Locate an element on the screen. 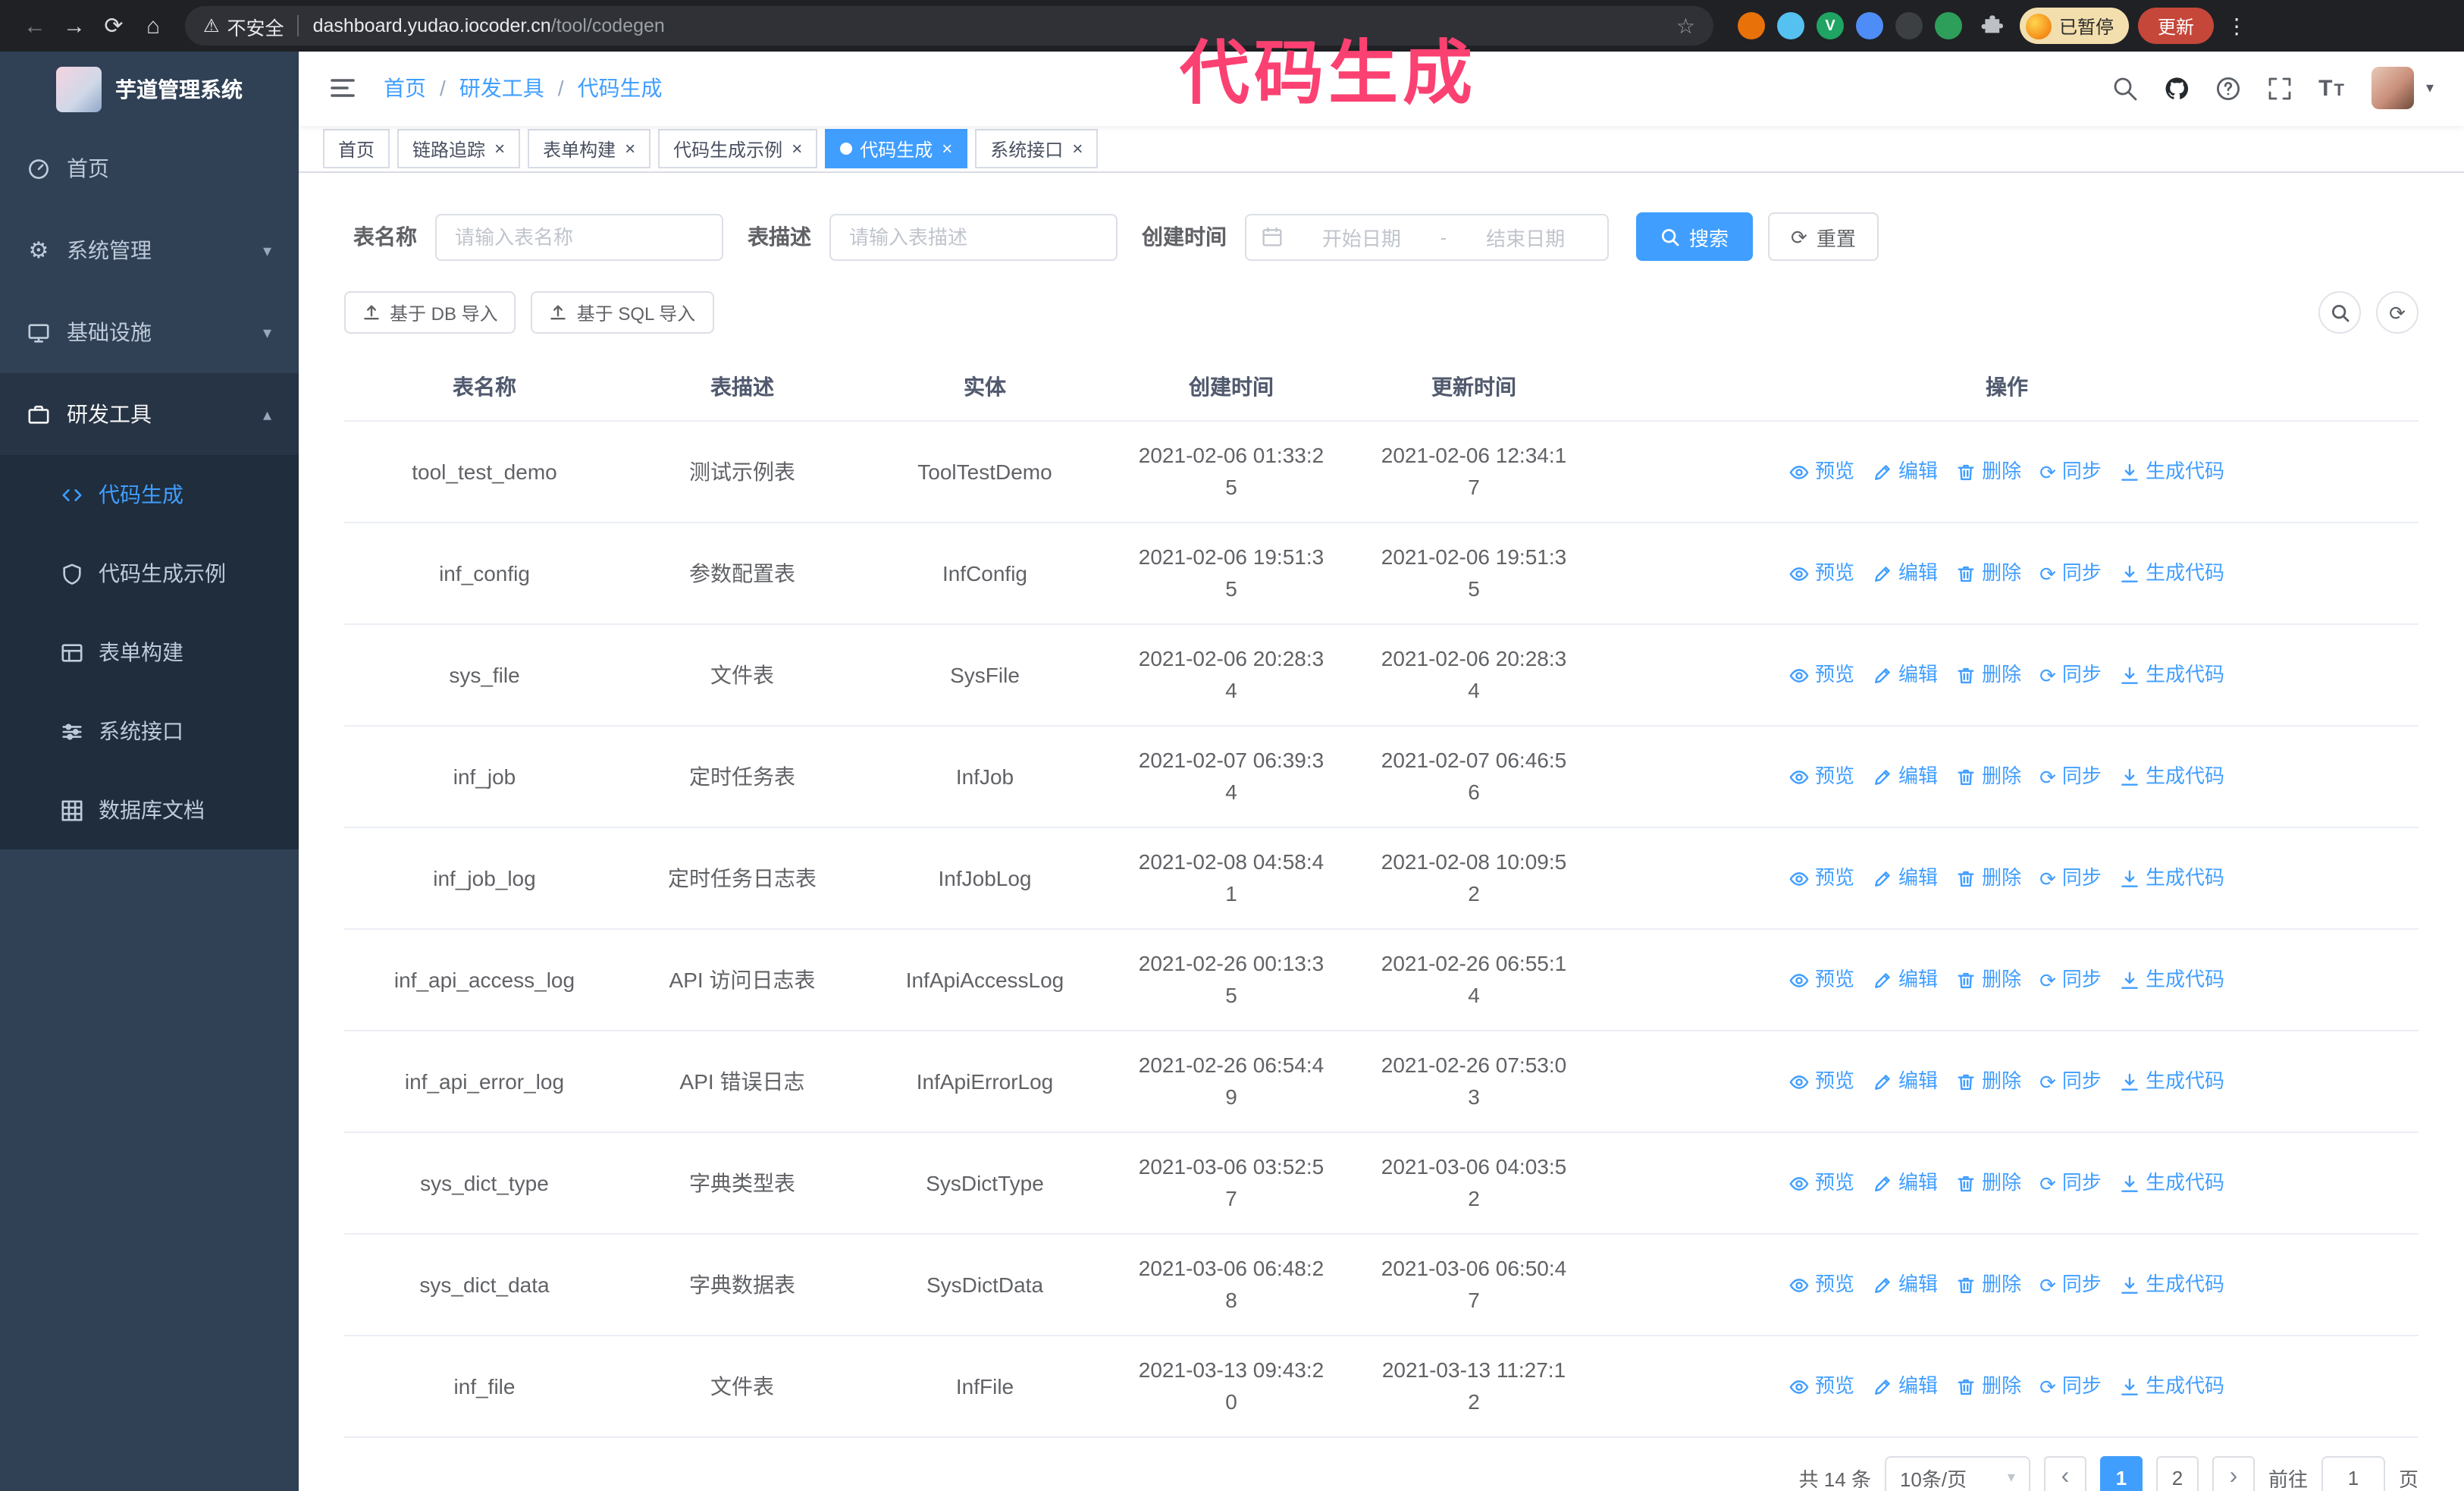 Image resolution: width=2464 pixels, height=1491 pixels. bookmark-star-icon: ☆ is located at coordinates (1685, 26).